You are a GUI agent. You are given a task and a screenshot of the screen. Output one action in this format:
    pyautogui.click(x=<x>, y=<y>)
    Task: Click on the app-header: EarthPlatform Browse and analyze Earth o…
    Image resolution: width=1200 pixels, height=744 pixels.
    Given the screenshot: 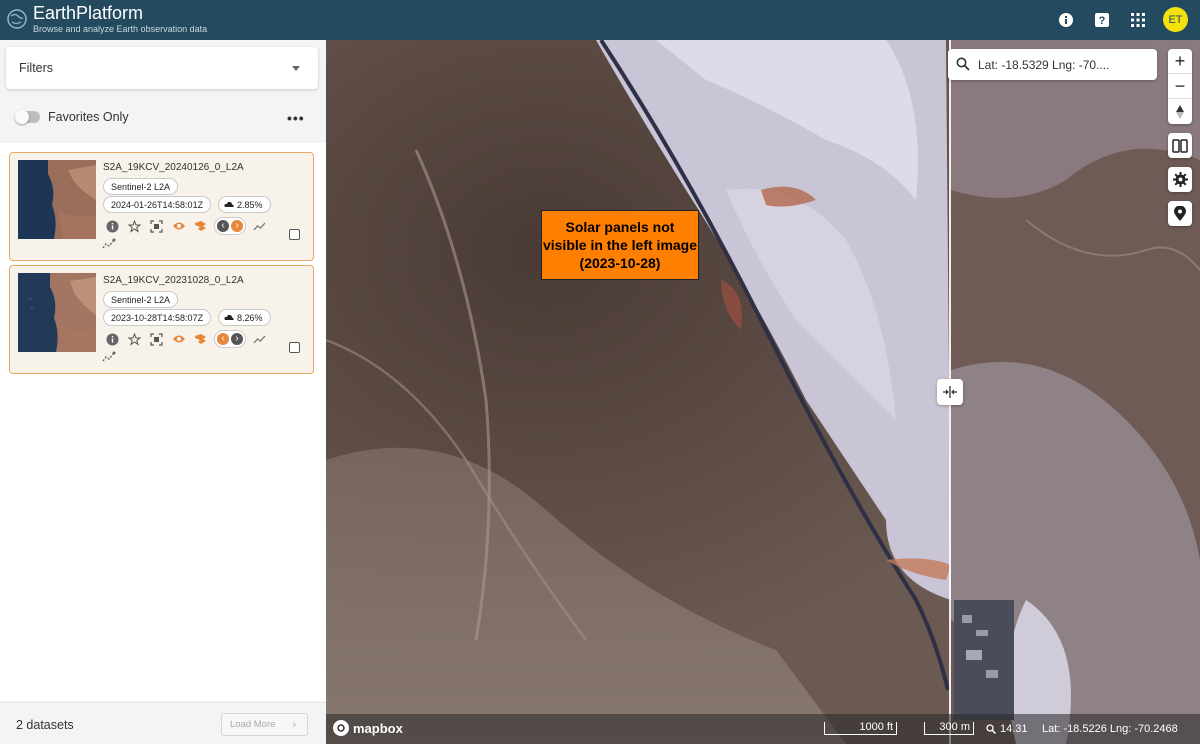 What is the action you would take?
    pyautogui.click(x=600, y=20)
    